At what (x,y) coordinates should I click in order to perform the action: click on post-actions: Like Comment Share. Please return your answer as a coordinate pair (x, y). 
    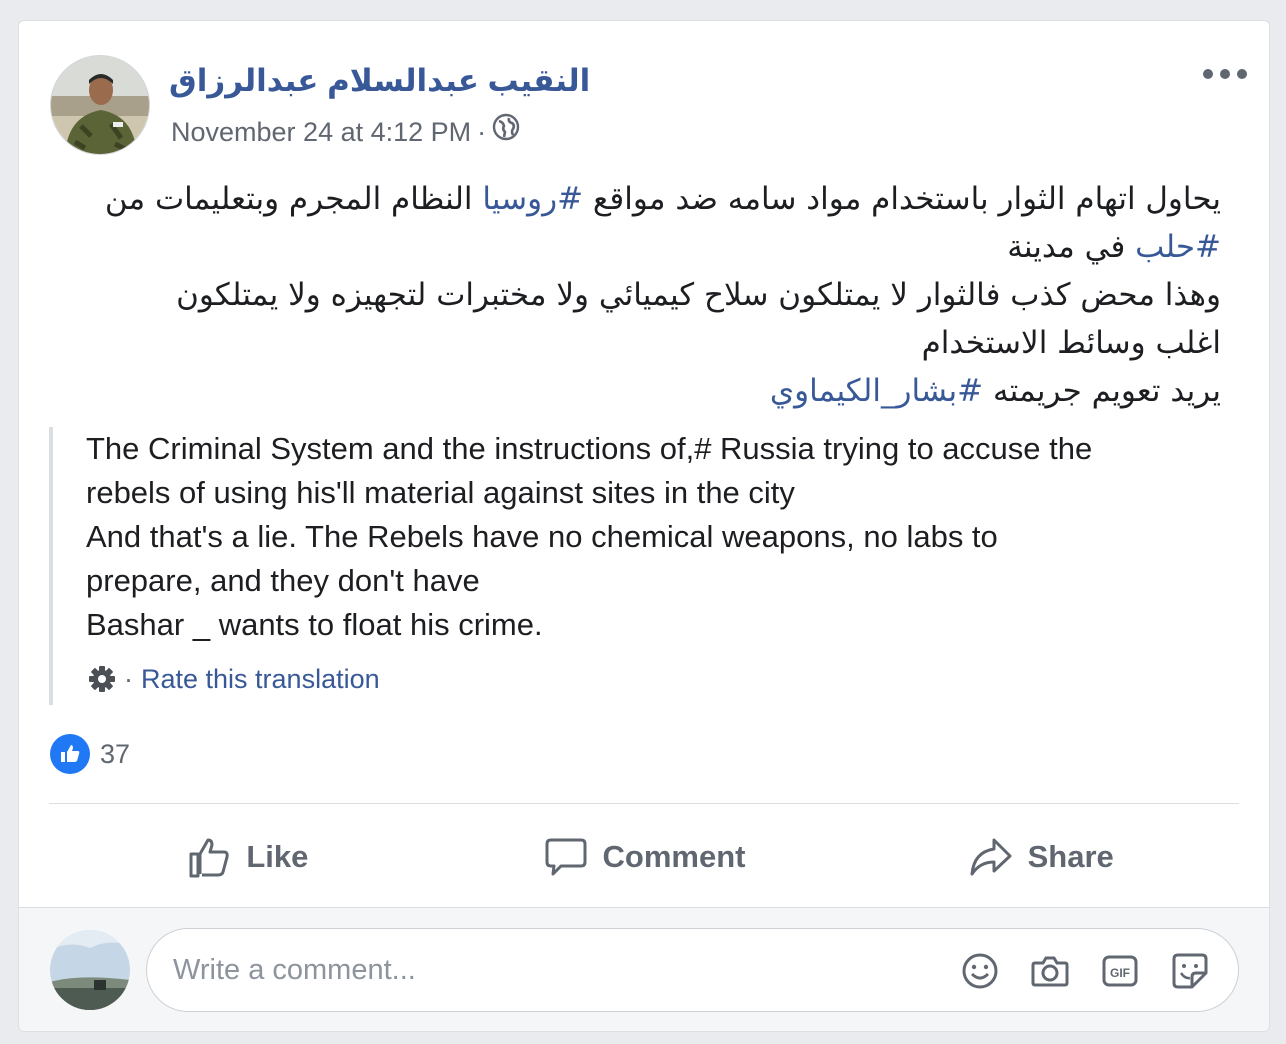
    Looking at the image, I should click on (644, 857).